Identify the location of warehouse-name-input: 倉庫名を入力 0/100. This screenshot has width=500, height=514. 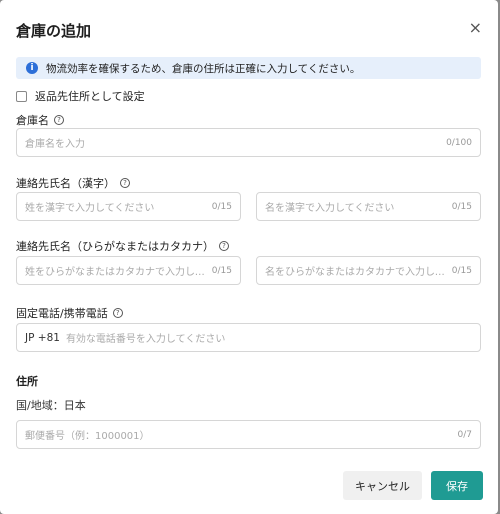
(248, 142).